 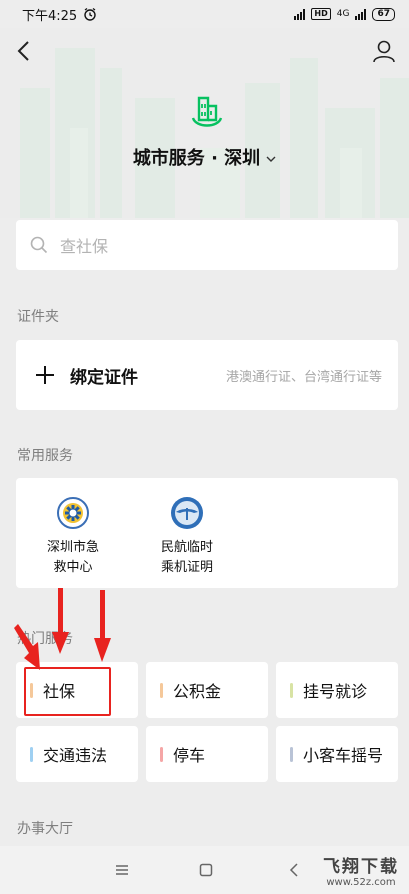 I want to click on back-nav-icon, so click(x=294, y=870).